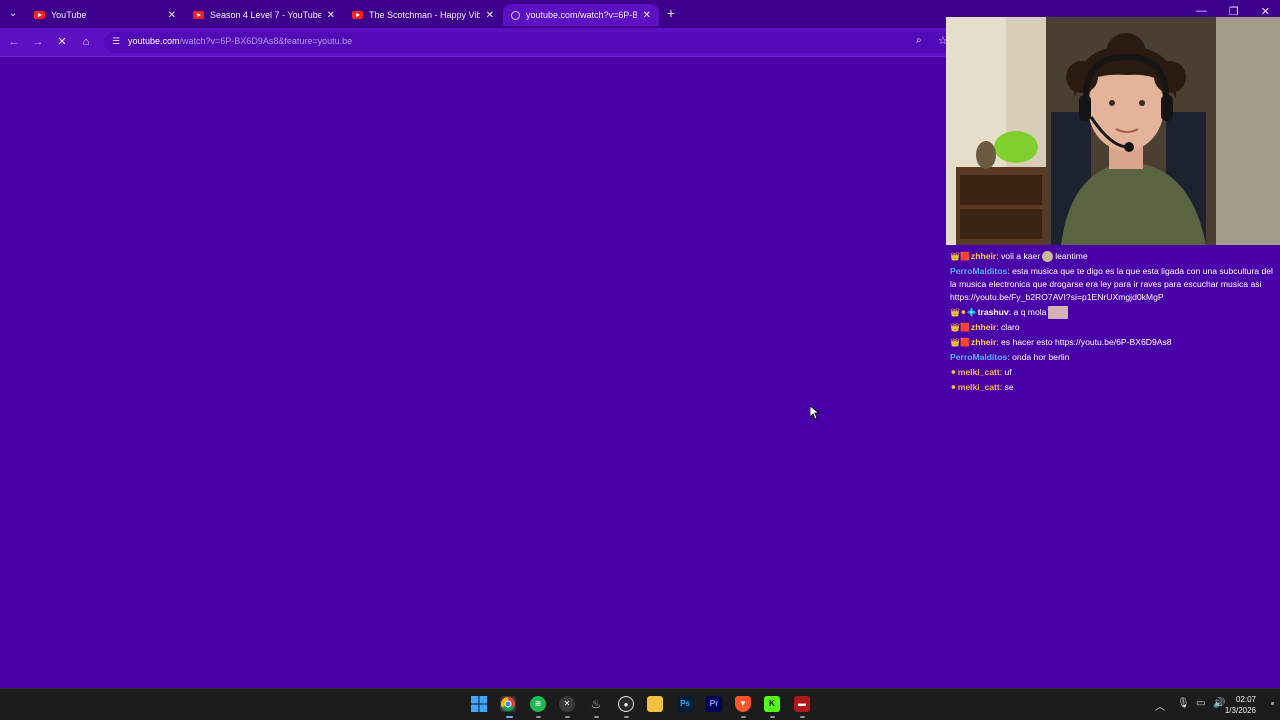 This screenshot has height=720, width=1280. What do you see at coordinates (567, 704) in the screenshot?
I see `xbox-icon: ✕` at bounding box center [567, 704].